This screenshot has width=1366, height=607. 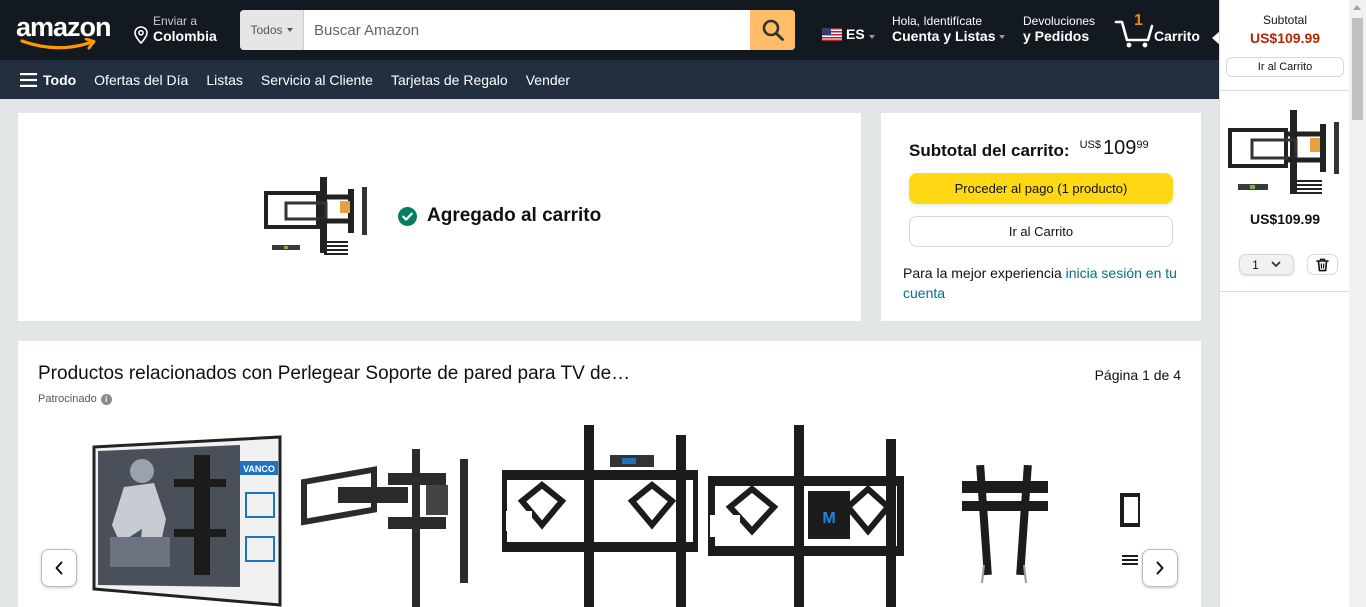 I want to click on flyout-item-price: US$109.99, so click(x=1285, y=219).